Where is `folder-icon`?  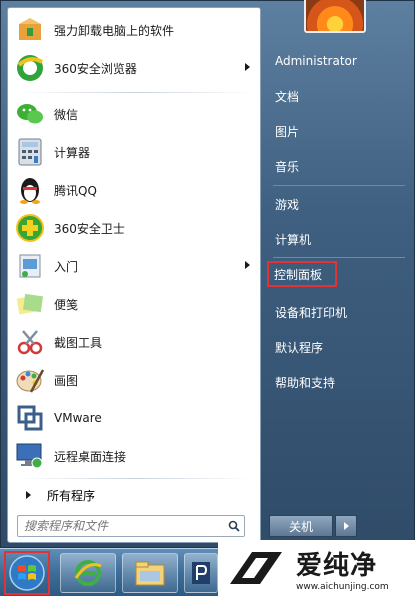 folder-icon is located at coordinates (150, 573).